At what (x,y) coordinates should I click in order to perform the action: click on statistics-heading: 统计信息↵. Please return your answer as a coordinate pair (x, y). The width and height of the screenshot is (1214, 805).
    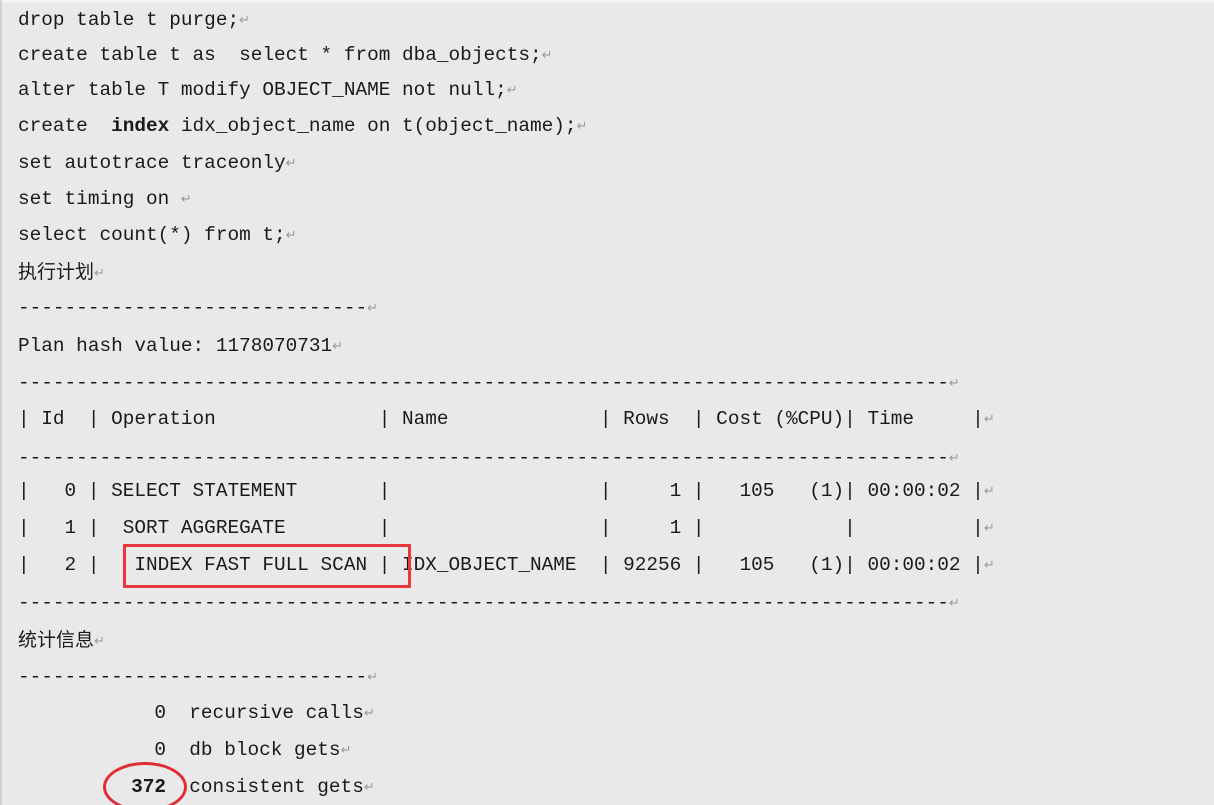
    Looking at the image, I should click on (61, 640).